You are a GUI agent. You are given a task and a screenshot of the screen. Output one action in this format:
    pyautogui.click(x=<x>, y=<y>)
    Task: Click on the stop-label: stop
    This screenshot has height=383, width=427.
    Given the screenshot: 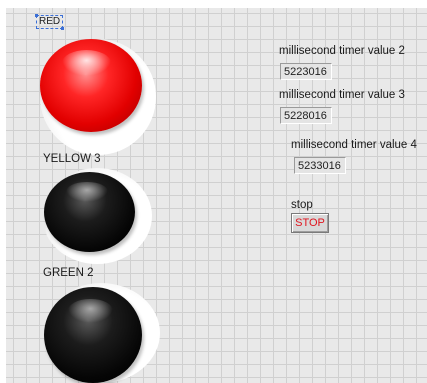 What is the action you would take?
    pyautogui.click(x=302, y=205)
    